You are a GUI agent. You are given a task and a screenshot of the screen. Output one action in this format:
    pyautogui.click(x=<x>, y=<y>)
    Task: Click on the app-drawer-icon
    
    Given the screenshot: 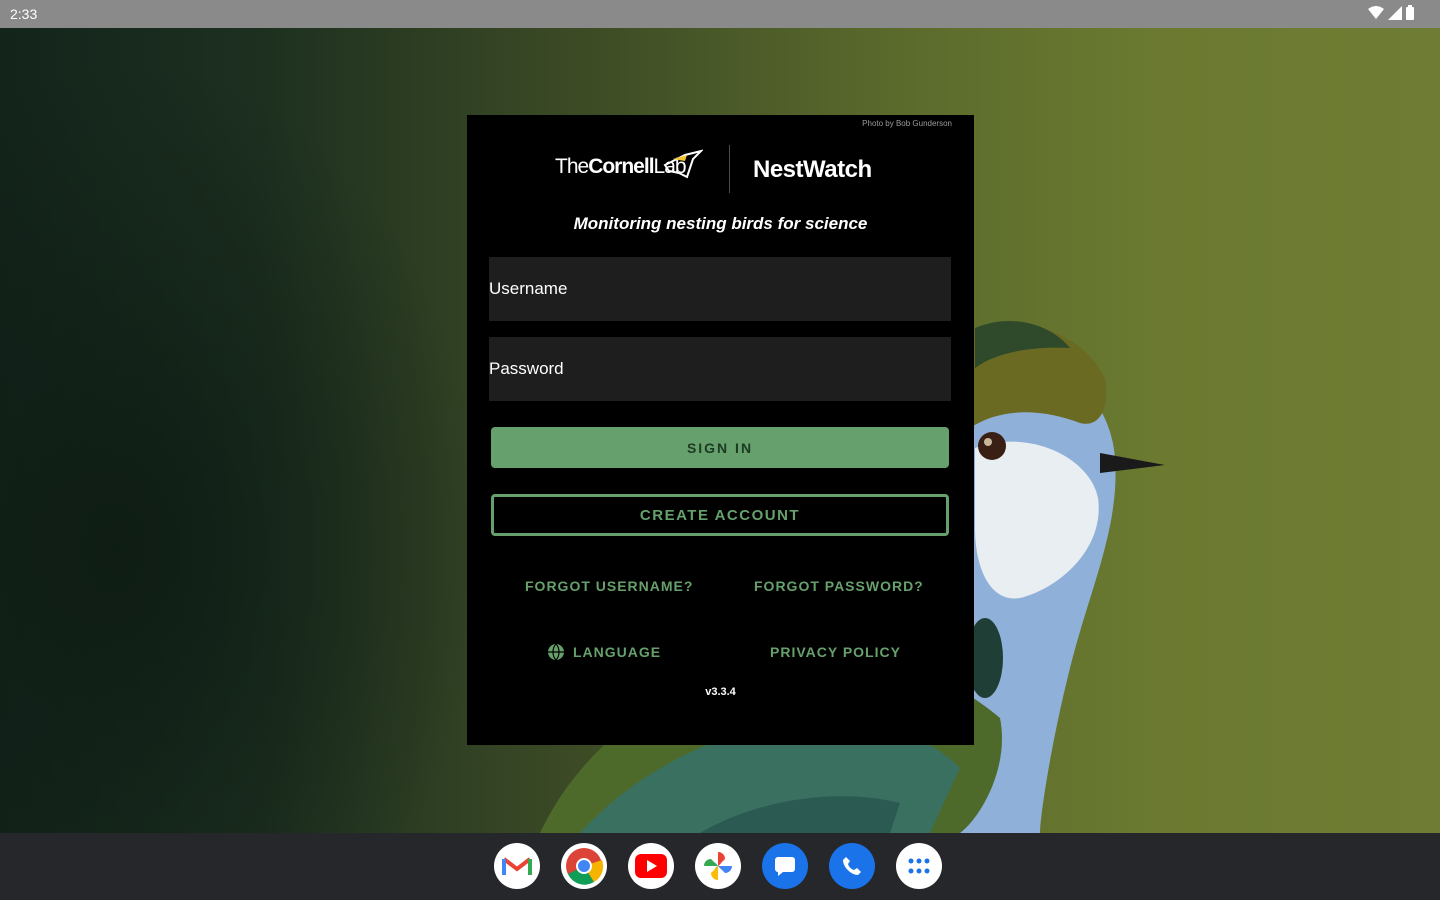 What is the action you would take?
    pyautogui.click(x=919, y=866)
    